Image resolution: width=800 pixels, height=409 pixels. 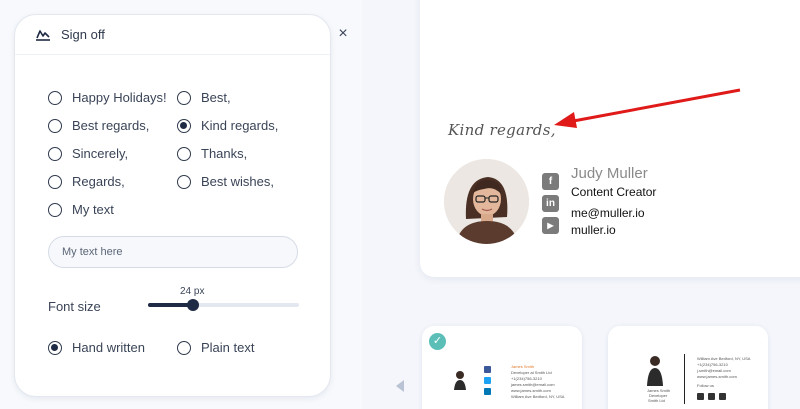 I want to click on font-size-value: 24 px, so click(x=192, y=291).